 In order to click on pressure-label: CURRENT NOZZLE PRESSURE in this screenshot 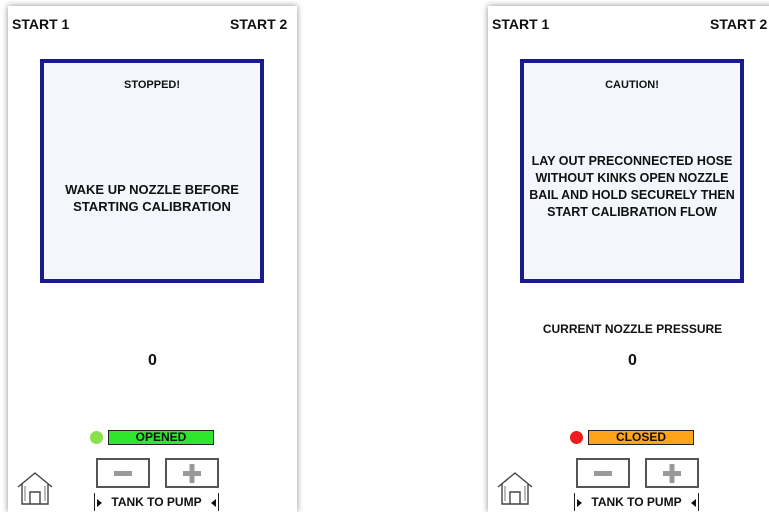, I will do `click(632, 329)`.